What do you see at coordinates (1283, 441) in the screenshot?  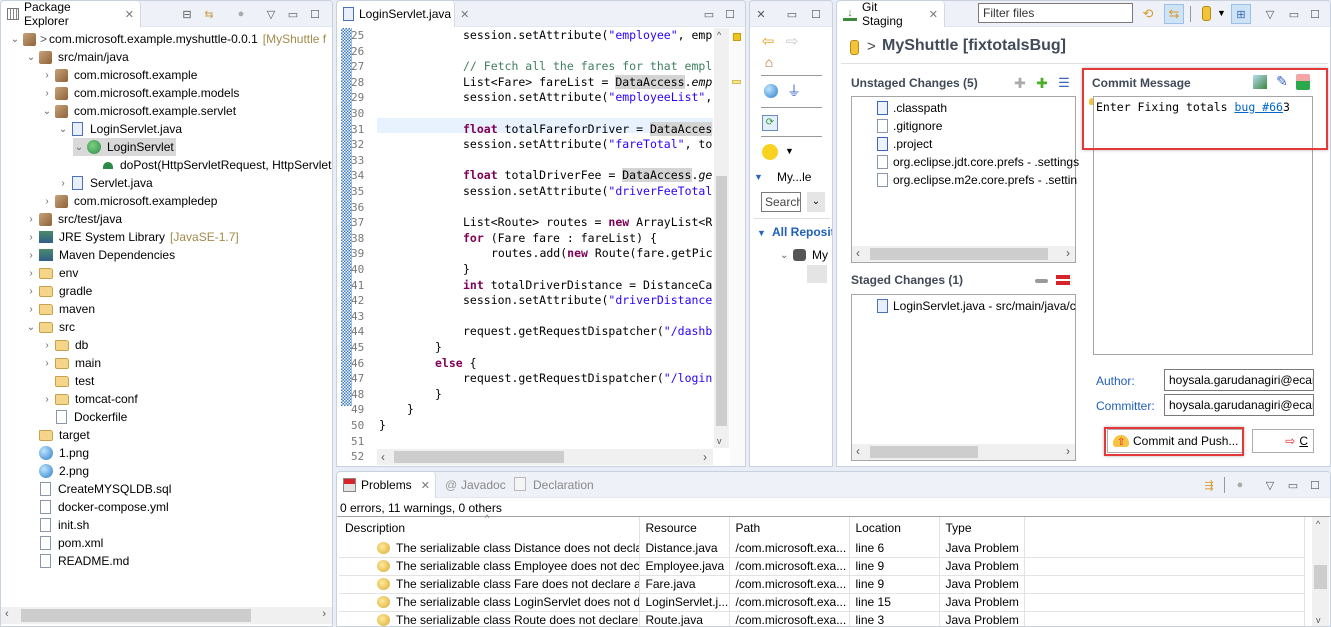 I see `commit-button: ⇨ C` at bounding box center [1283, 441].